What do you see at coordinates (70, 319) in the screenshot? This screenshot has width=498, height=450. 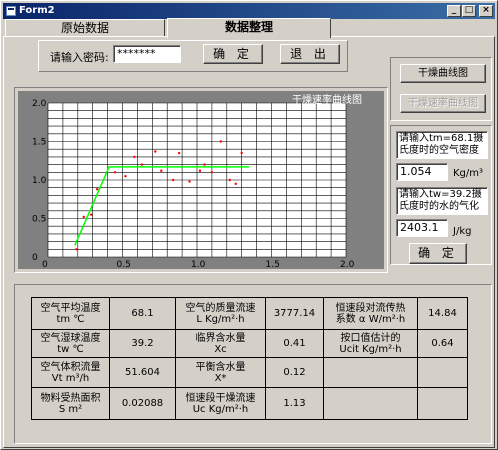 I see `quantity-unit: tm ℃` at bounding box center [70, 319].